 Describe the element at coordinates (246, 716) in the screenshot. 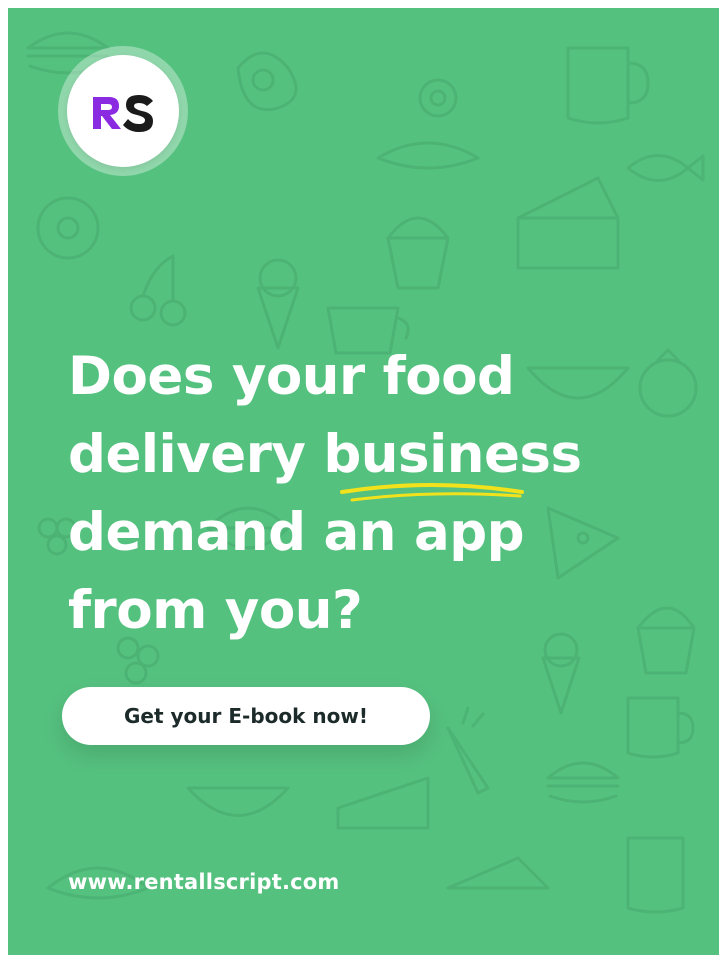

I see `get-ebook-button: Get your E-book now!` at that location.